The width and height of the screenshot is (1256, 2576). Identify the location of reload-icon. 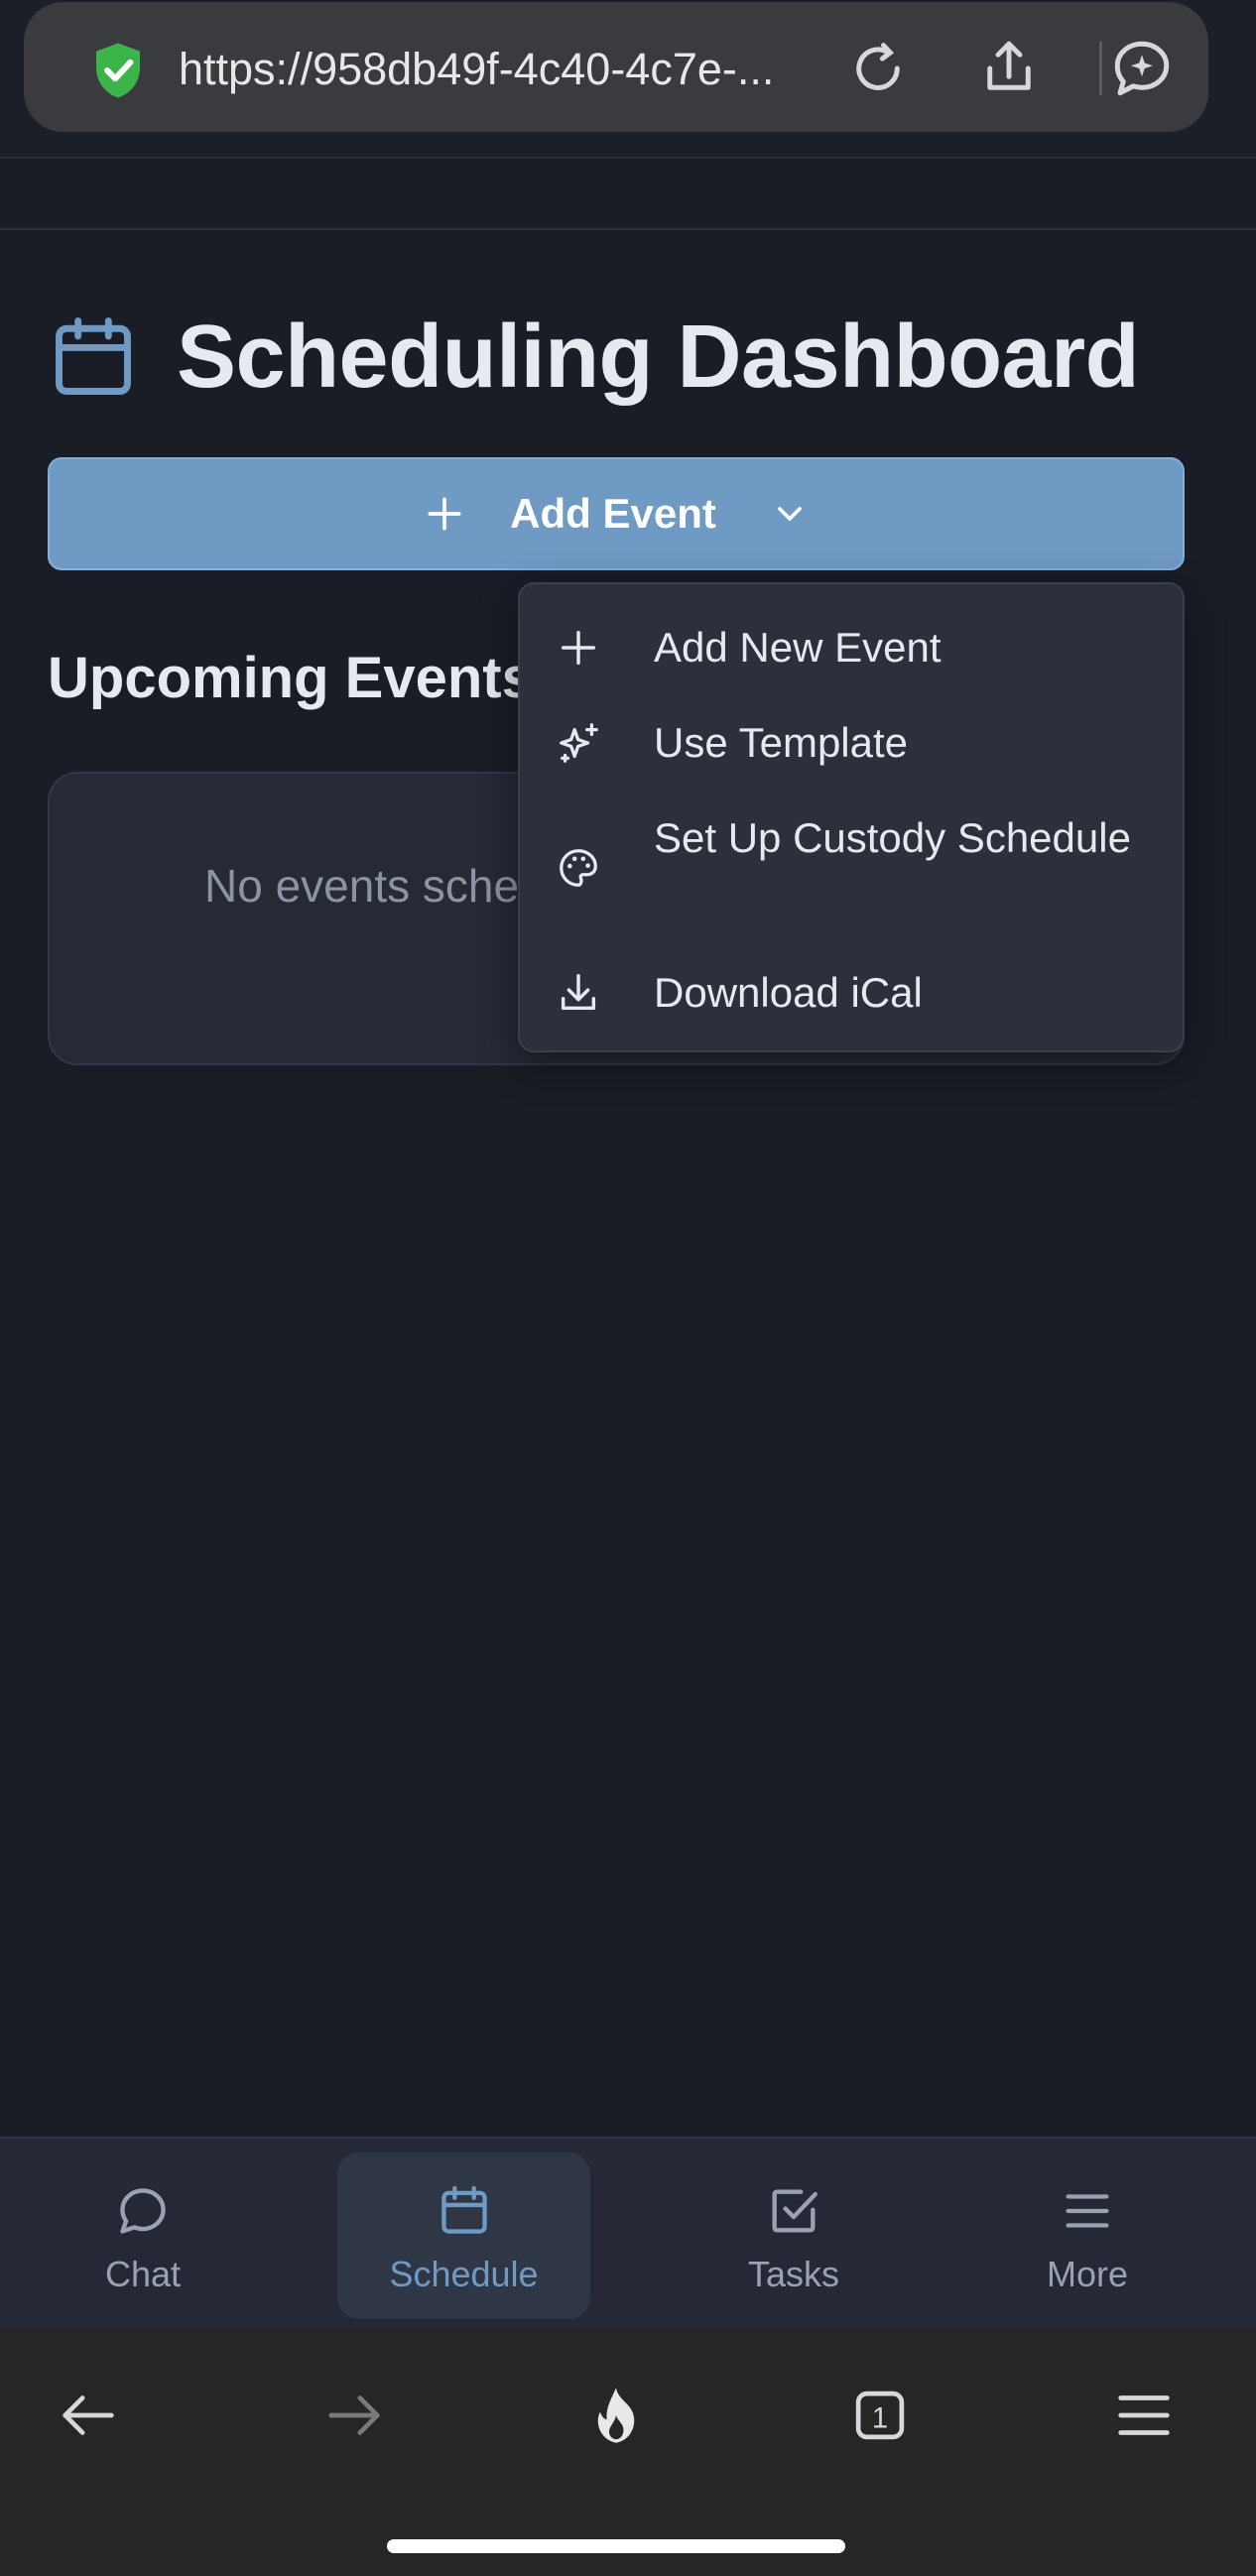
(878, 68).